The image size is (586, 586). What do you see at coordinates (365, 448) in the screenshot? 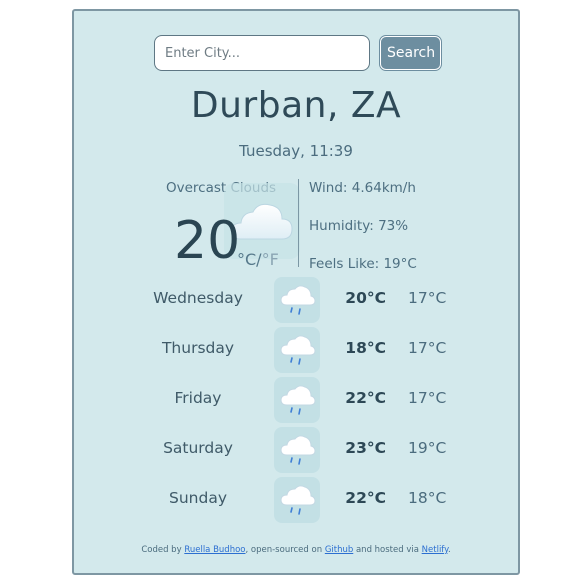
I see `forecast-high: 23°C` at bounding box center [365, 448].